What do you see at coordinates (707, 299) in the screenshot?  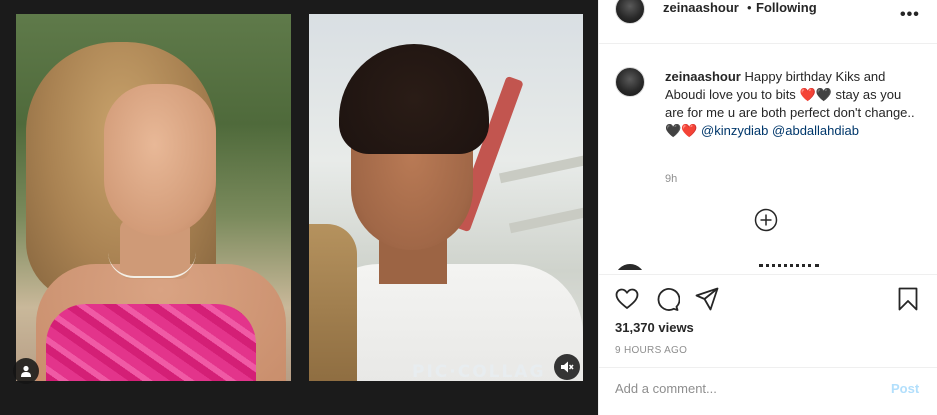 I see `share-icon` at bounding box center [707, 299].